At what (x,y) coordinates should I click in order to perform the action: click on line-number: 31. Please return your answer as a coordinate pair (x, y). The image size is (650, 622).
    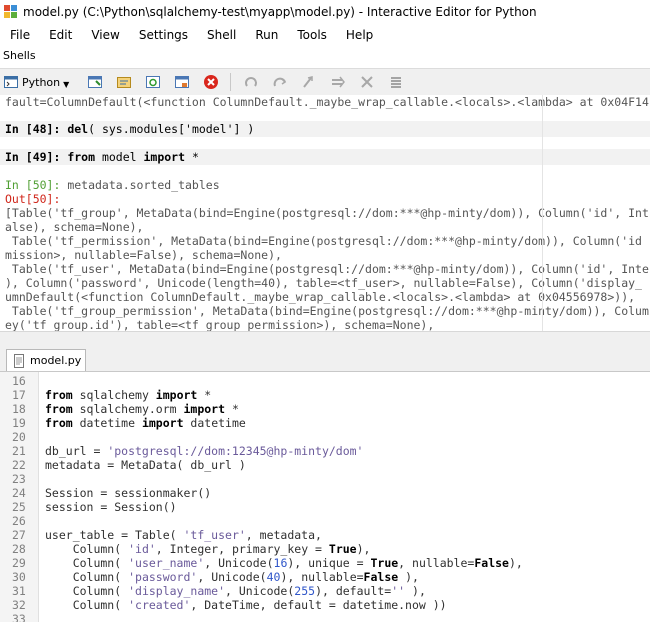
    Looking at the image, I should click on (19, 591).